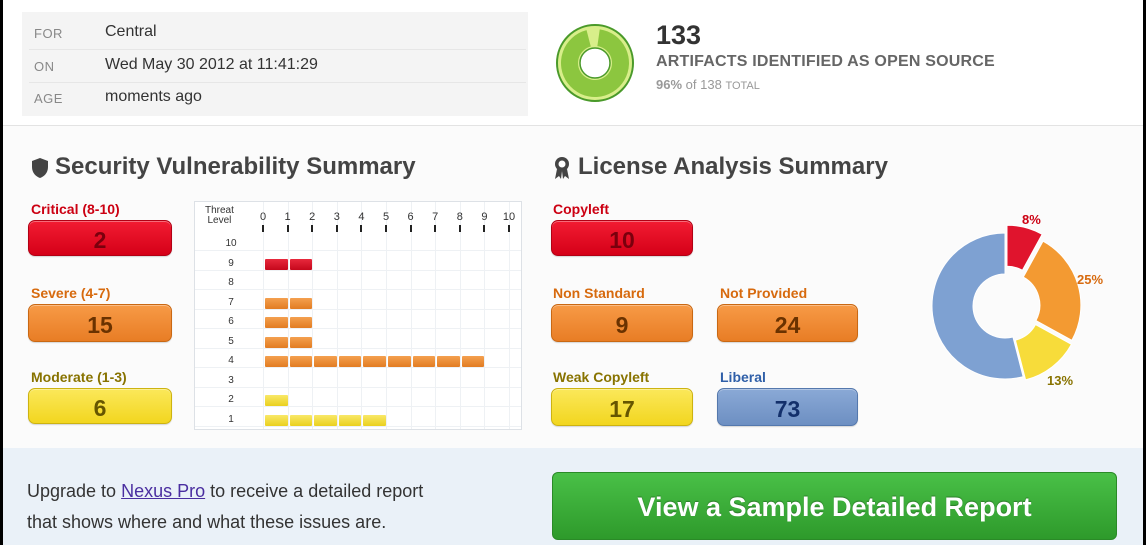  What do you see at coordinates (79, 377) in the screenshot?
I see `moderate-label: Moderate (1-3)` at bounding box center [79, 377].